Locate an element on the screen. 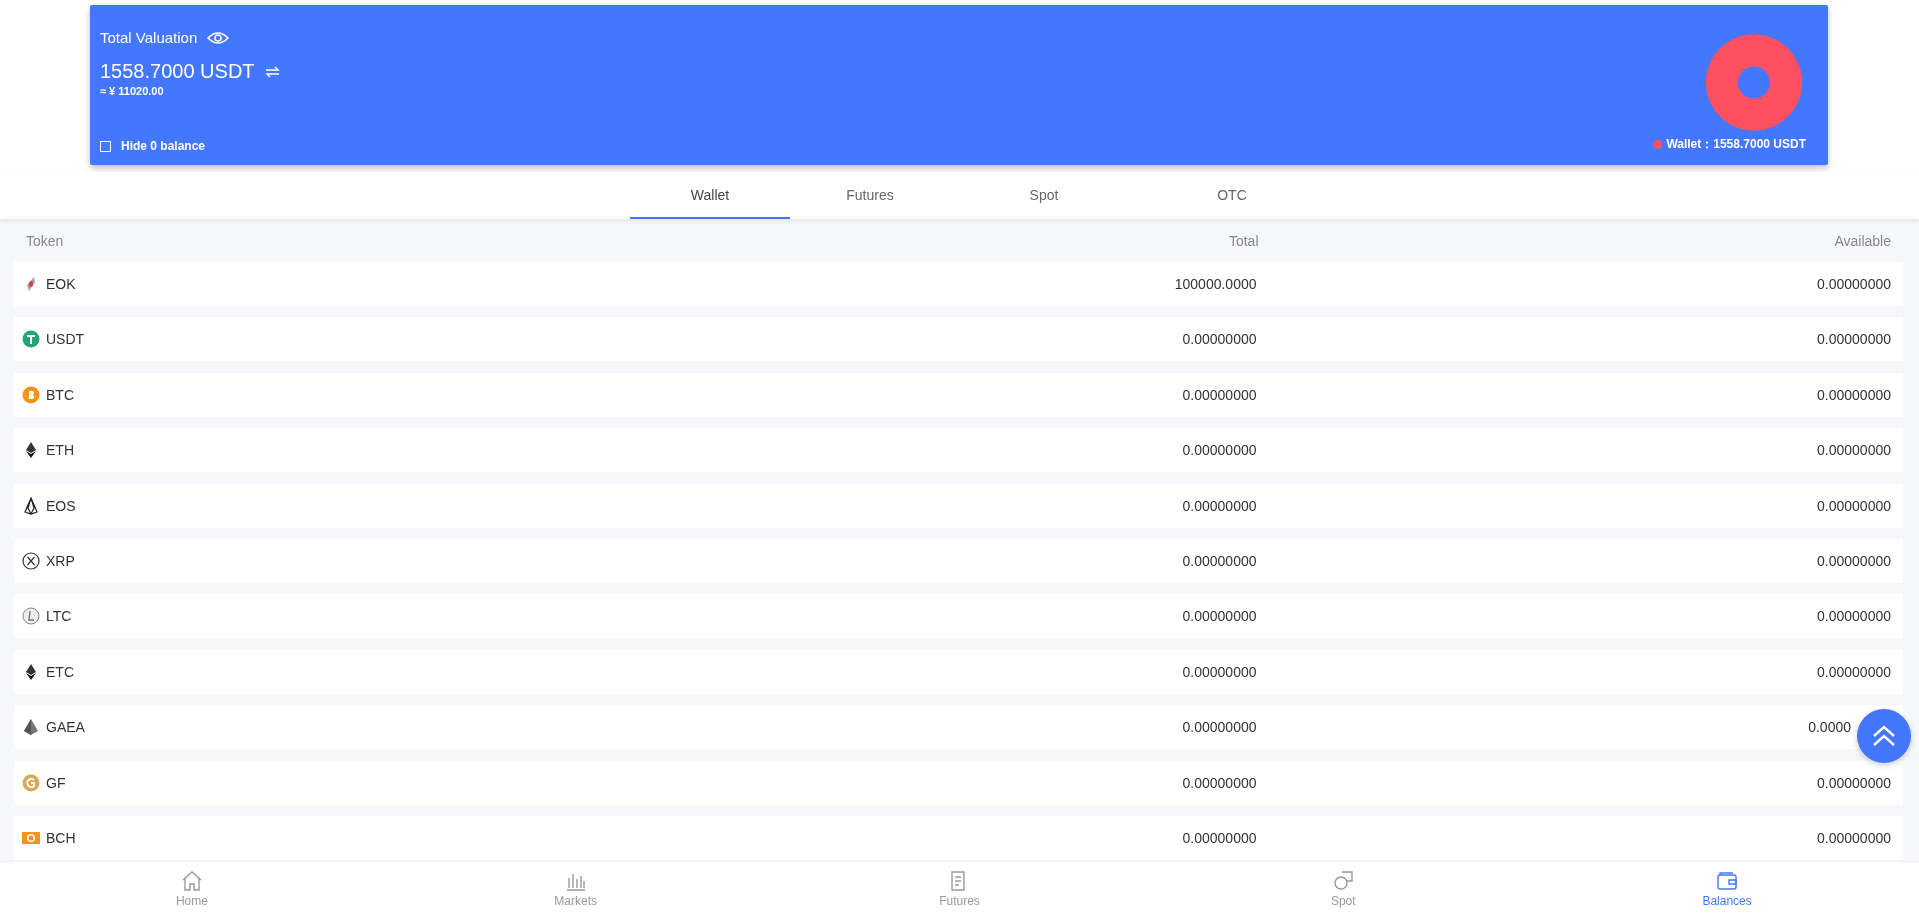 This screenshot has width=1919, height=915. token-symbol: BTC is located at coordinates (60, 394).